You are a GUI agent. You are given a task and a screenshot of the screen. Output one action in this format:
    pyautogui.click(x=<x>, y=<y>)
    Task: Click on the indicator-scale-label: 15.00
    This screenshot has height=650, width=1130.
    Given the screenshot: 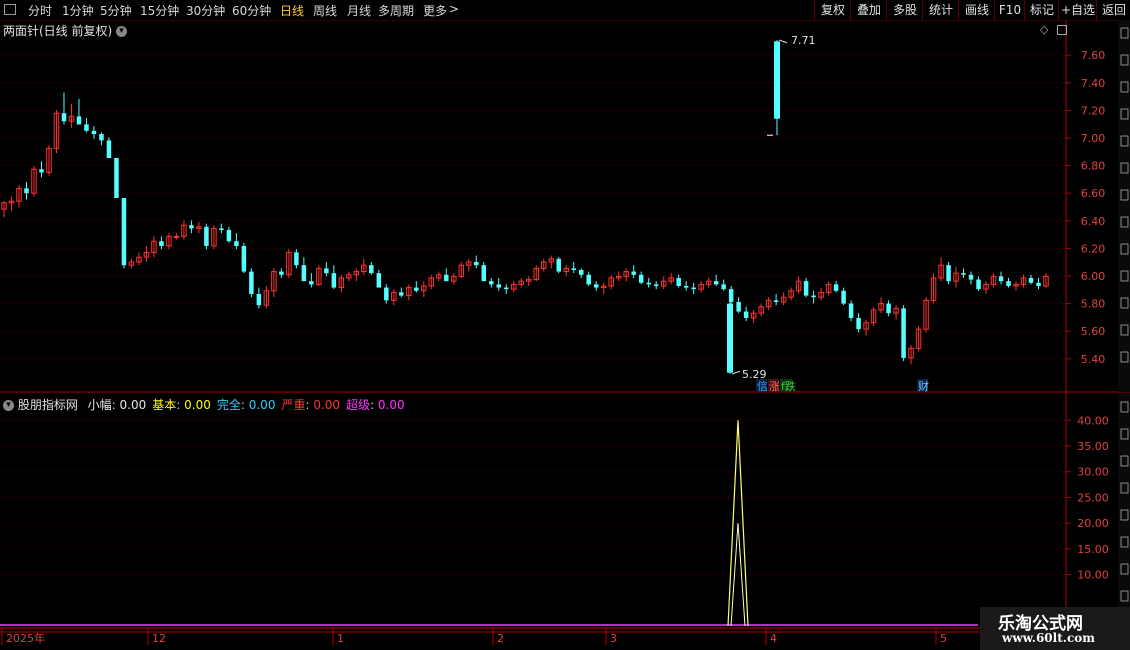 What is the action you would take?
    pyautogui.click(x=1093, y=549)
    